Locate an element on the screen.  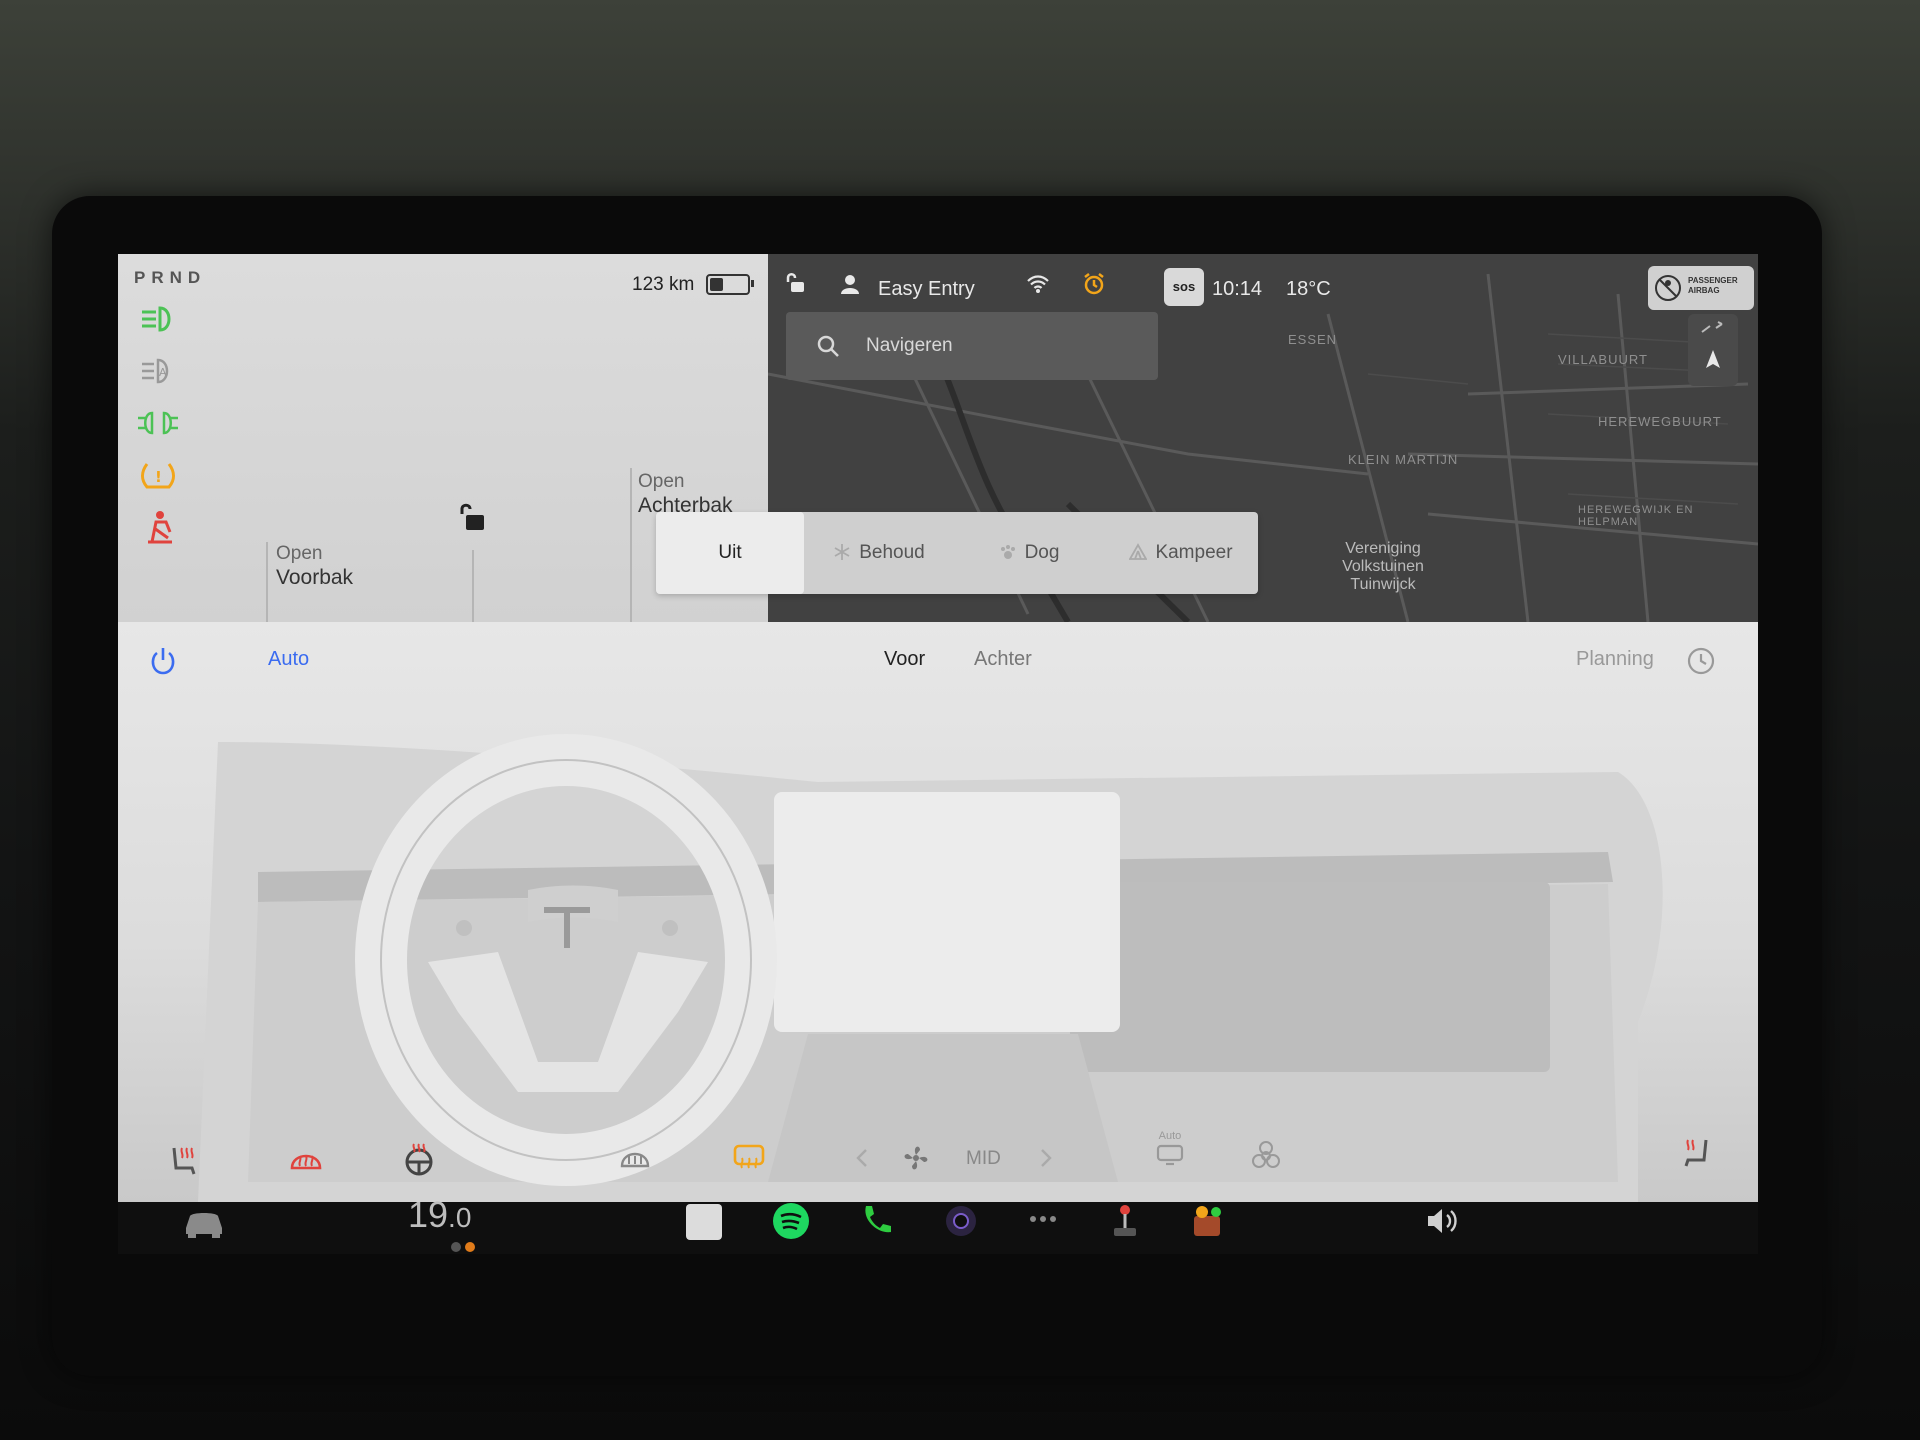
mode-keep-label: Behoud is located at coordinates (892, 552).